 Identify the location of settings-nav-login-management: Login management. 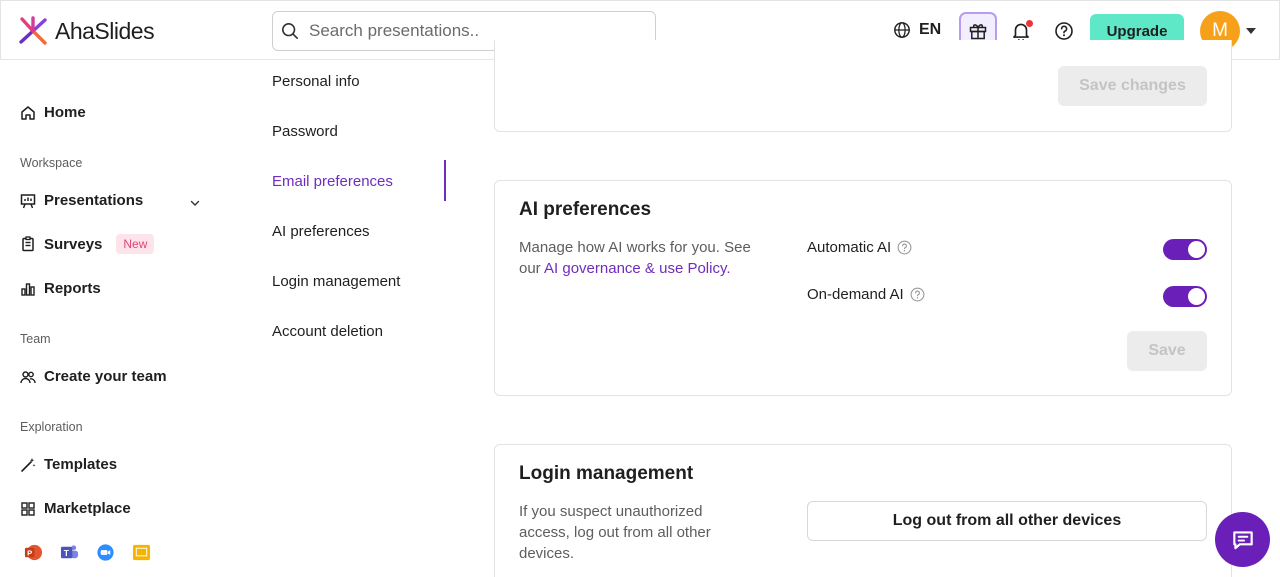
(336, 281).